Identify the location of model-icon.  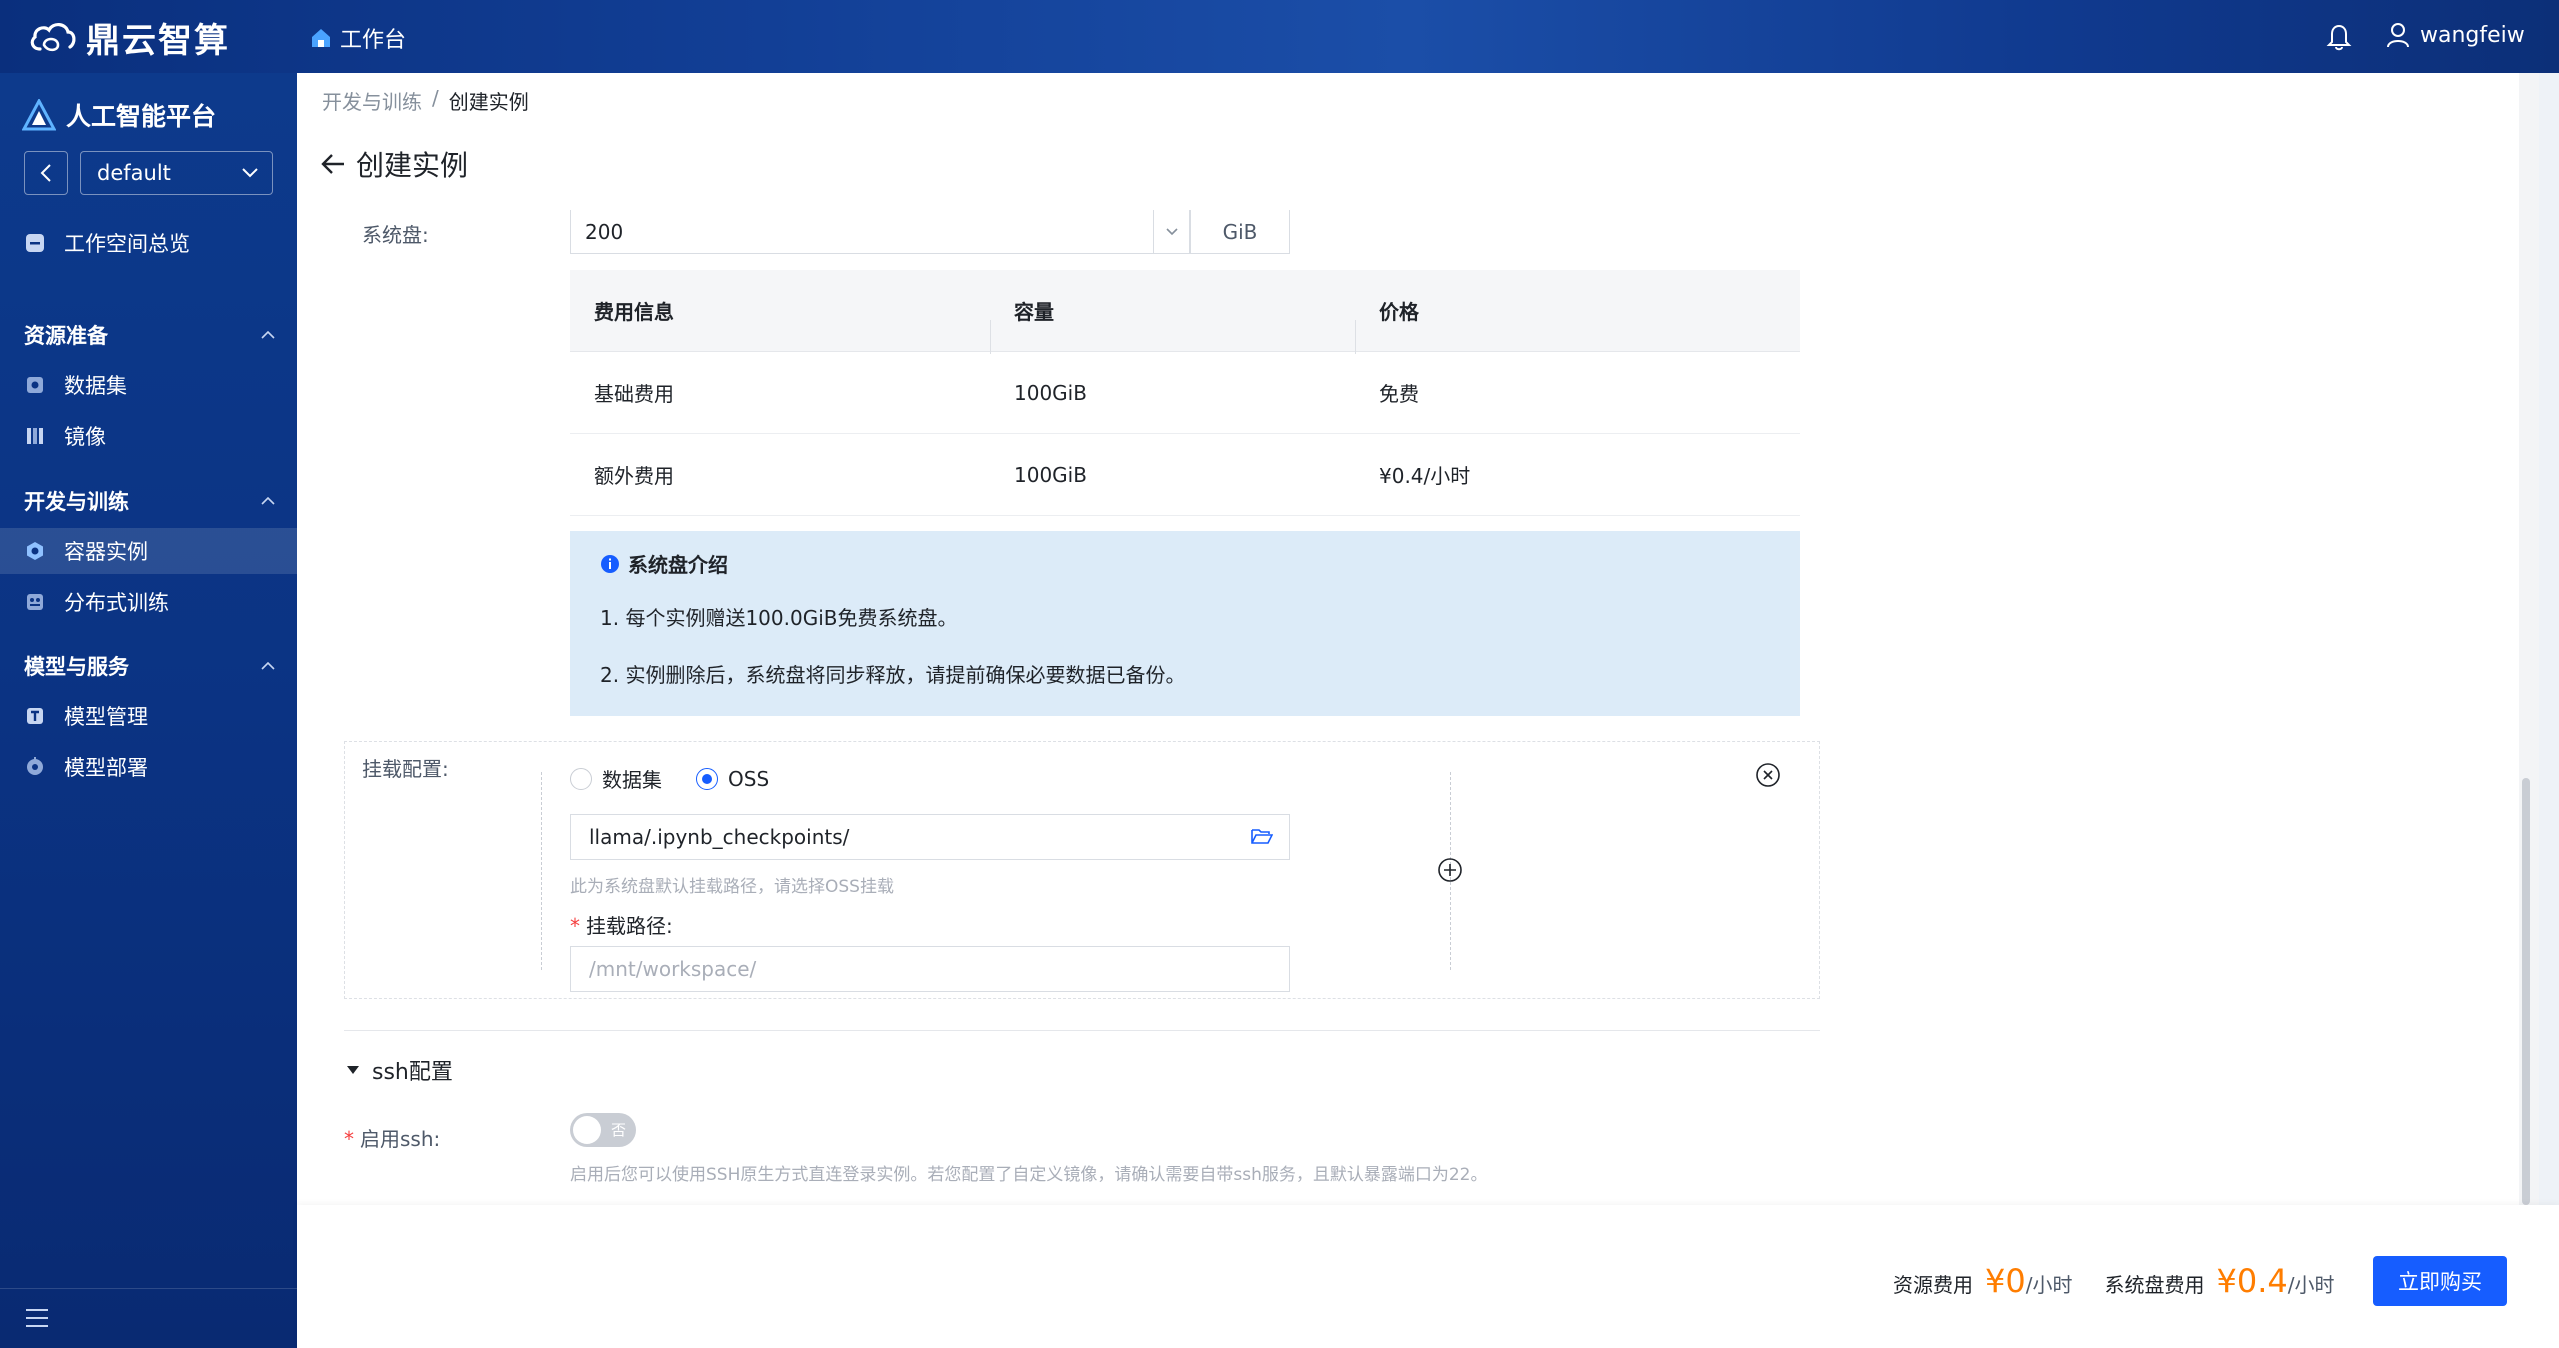
(35, 716).